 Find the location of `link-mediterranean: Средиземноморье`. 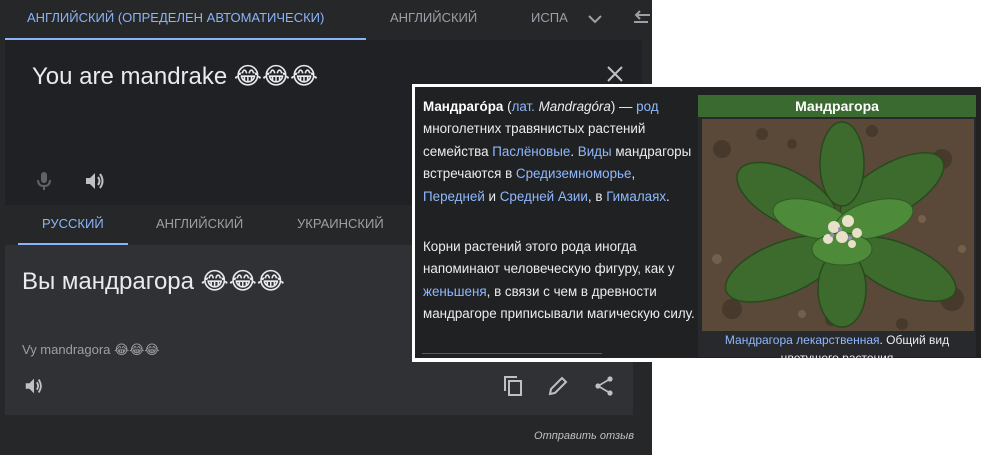

link-mediterranean: Средиземноморье is located at coordinates (574, 173).